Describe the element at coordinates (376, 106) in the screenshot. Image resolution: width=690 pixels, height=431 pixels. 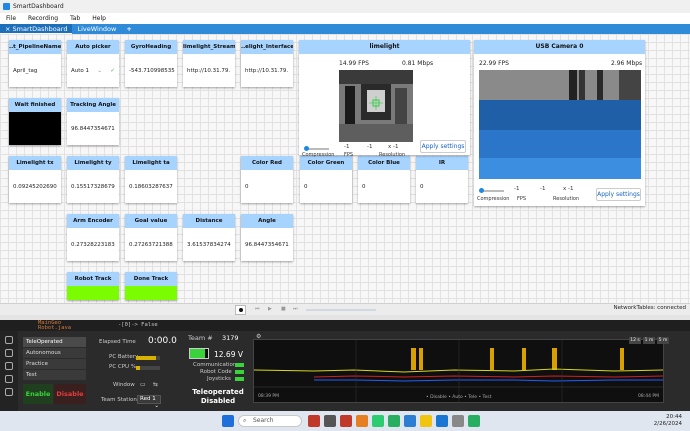
I see `camera-feed` at that location.